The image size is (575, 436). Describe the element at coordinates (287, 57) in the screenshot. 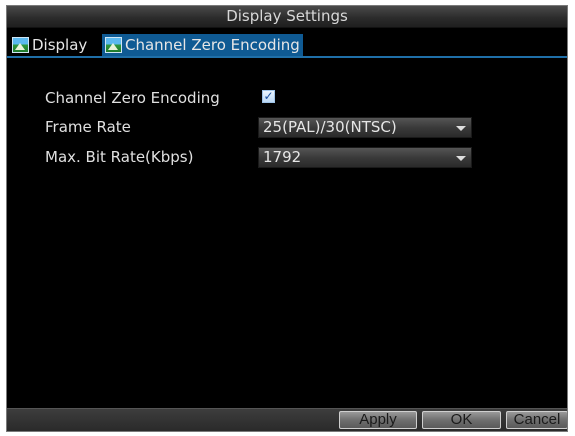

I see `tab-underline` at that location.